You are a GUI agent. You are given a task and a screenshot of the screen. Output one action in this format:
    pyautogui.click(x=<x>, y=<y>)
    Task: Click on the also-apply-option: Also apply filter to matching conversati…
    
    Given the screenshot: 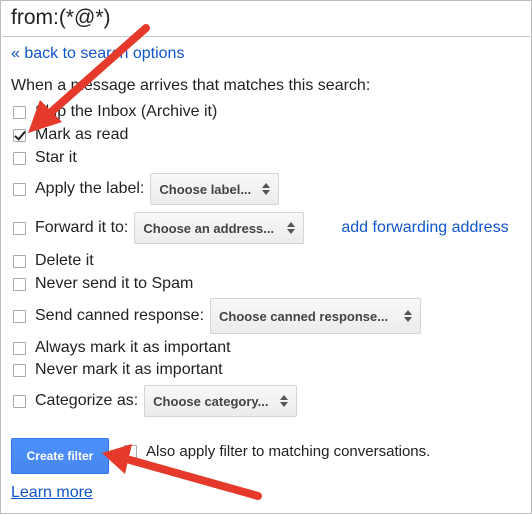 What is the action you would take?
    pyautogui.click(x=277, y=451)
    